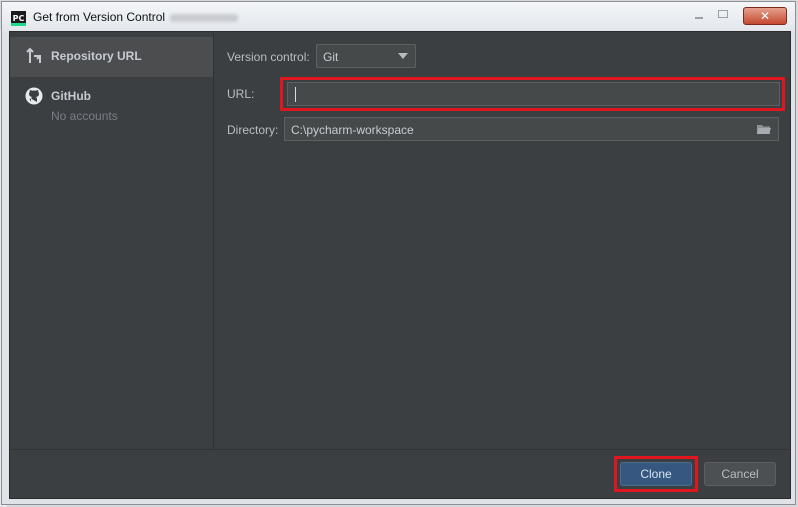 This screenshot has height=507, width=798. I want to click on sidebar-item-label: Repository URL, so click(96, 56).